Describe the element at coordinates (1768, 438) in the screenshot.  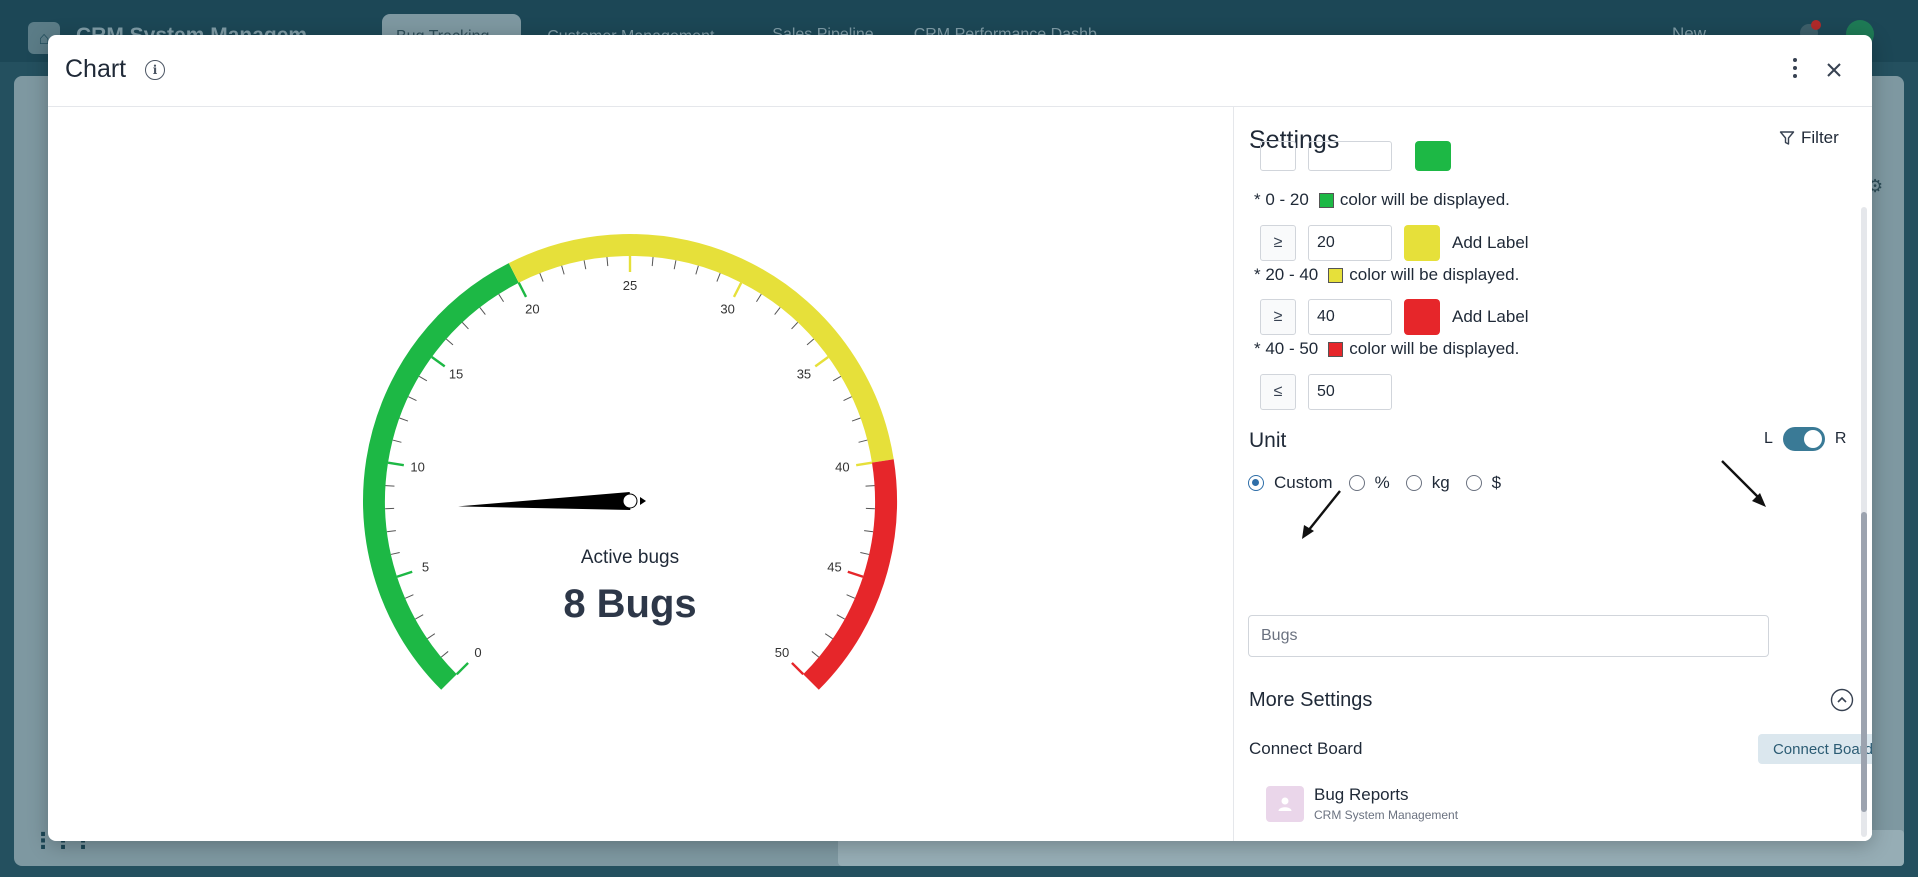
I see `toggle-left-label: L` at that location.